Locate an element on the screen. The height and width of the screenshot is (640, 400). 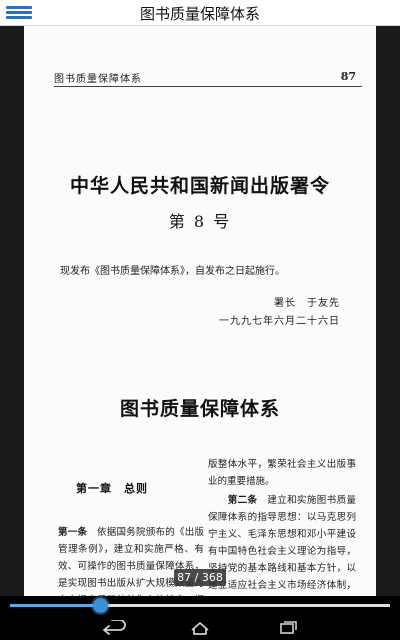
promulgation-text: 现发布《图书质量保障体系》，自发布之日起施行。 is located at coordinates (172, 271).